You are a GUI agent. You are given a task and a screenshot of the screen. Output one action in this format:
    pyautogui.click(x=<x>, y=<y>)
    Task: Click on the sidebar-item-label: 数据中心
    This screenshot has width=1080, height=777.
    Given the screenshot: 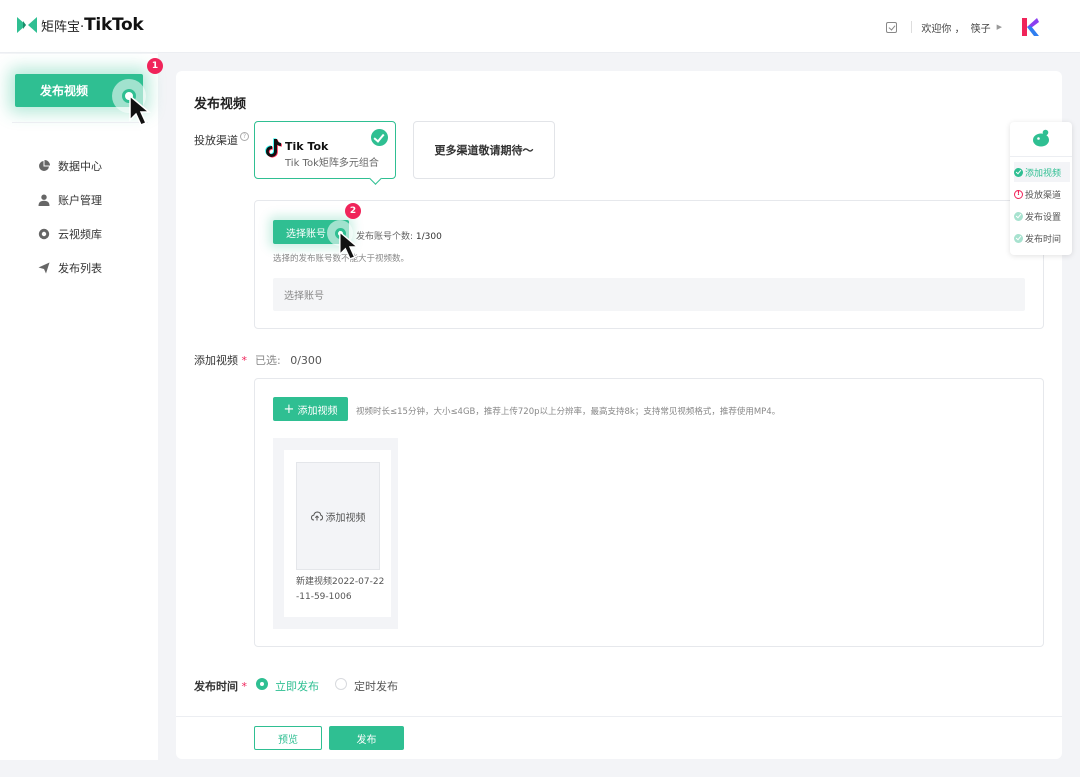 What is the action you would take?
    pyautogui.click(x=80, y=166)
    